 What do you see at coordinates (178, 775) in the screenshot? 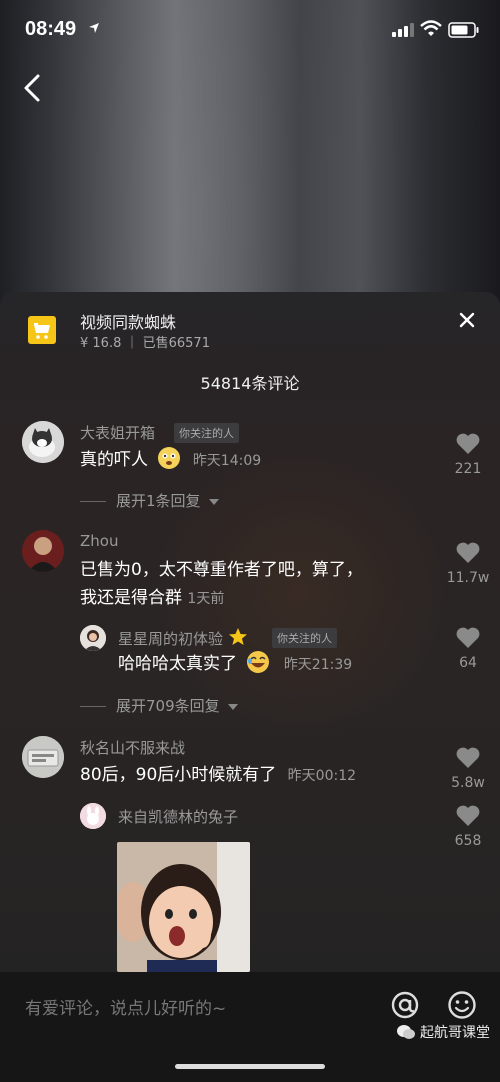
I see `comment-text-body: 80后，90后小时候就有了` at bounding box center [178, 775].